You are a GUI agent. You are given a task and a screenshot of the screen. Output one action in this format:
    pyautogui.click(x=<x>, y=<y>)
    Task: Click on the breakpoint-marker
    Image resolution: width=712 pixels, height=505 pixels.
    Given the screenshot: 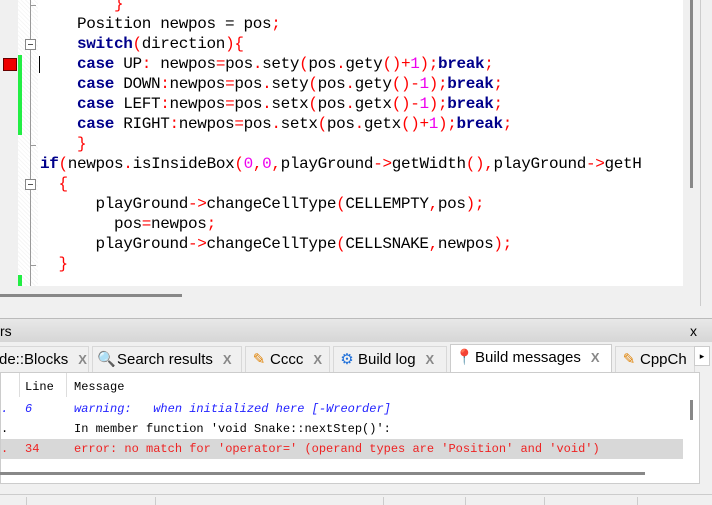 What is the action you would take?
    pyautogui.click(x=10, y=64)
    